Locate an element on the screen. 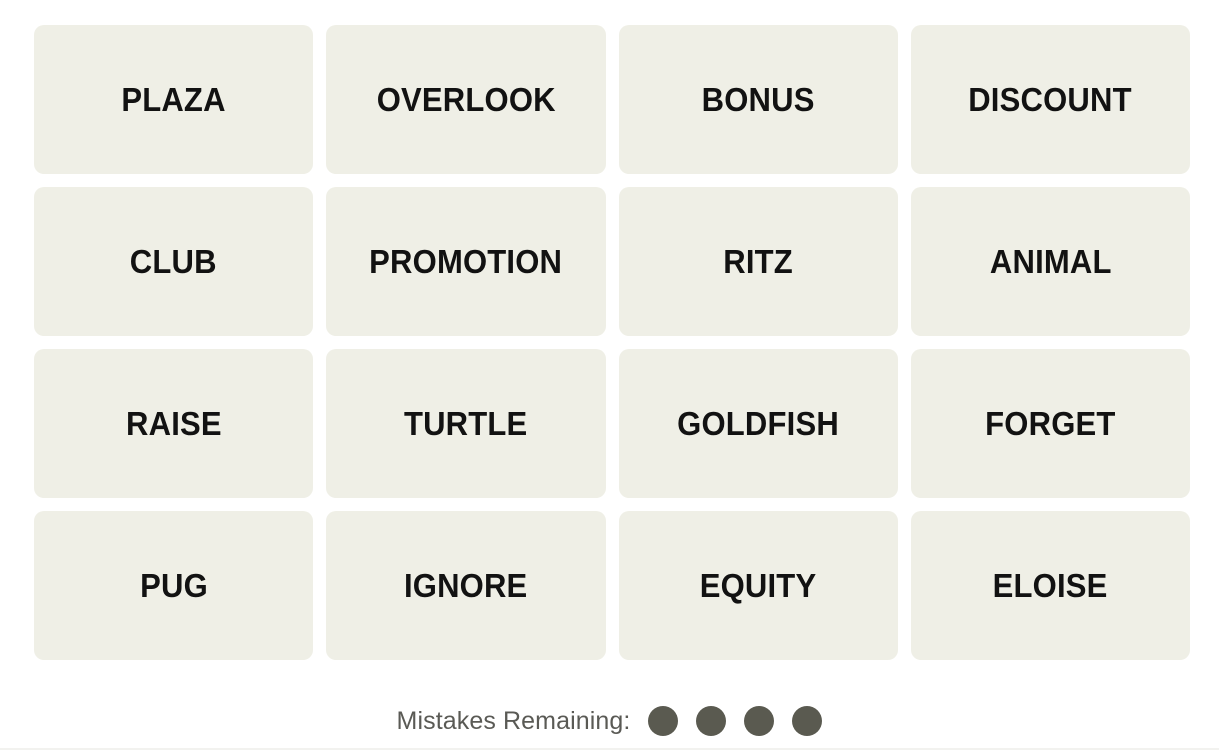 The width and height of the screenshot is (1219, 750). word-tile-label: TURTLE is located at coordinates (466, 423).